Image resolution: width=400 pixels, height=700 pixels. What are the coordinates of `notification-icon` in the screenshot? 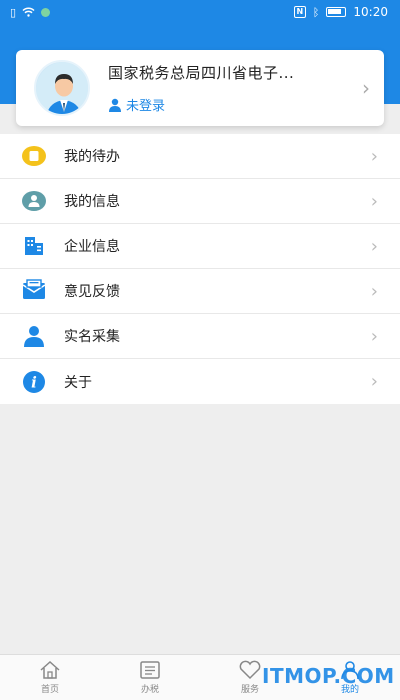 It's located at (46, 12).